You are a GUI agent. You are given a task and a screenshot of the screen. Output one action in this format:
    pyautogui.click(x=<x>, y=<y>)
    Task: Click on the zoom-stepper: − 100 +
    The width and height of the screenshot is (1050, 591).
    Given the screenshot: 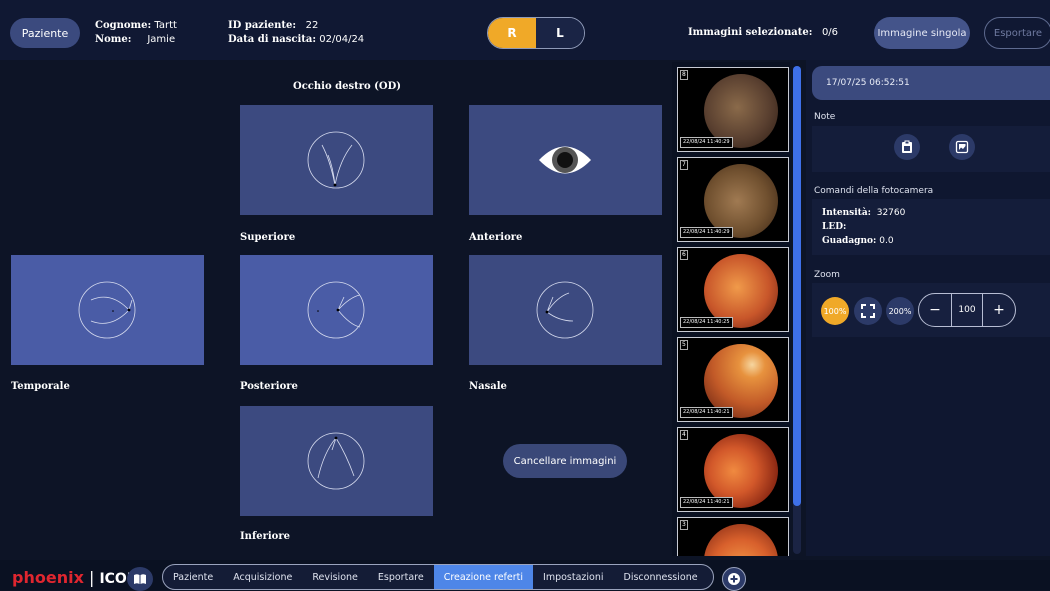 What is the action you would take?
    pyautogui.click(x=967, y=310)
    